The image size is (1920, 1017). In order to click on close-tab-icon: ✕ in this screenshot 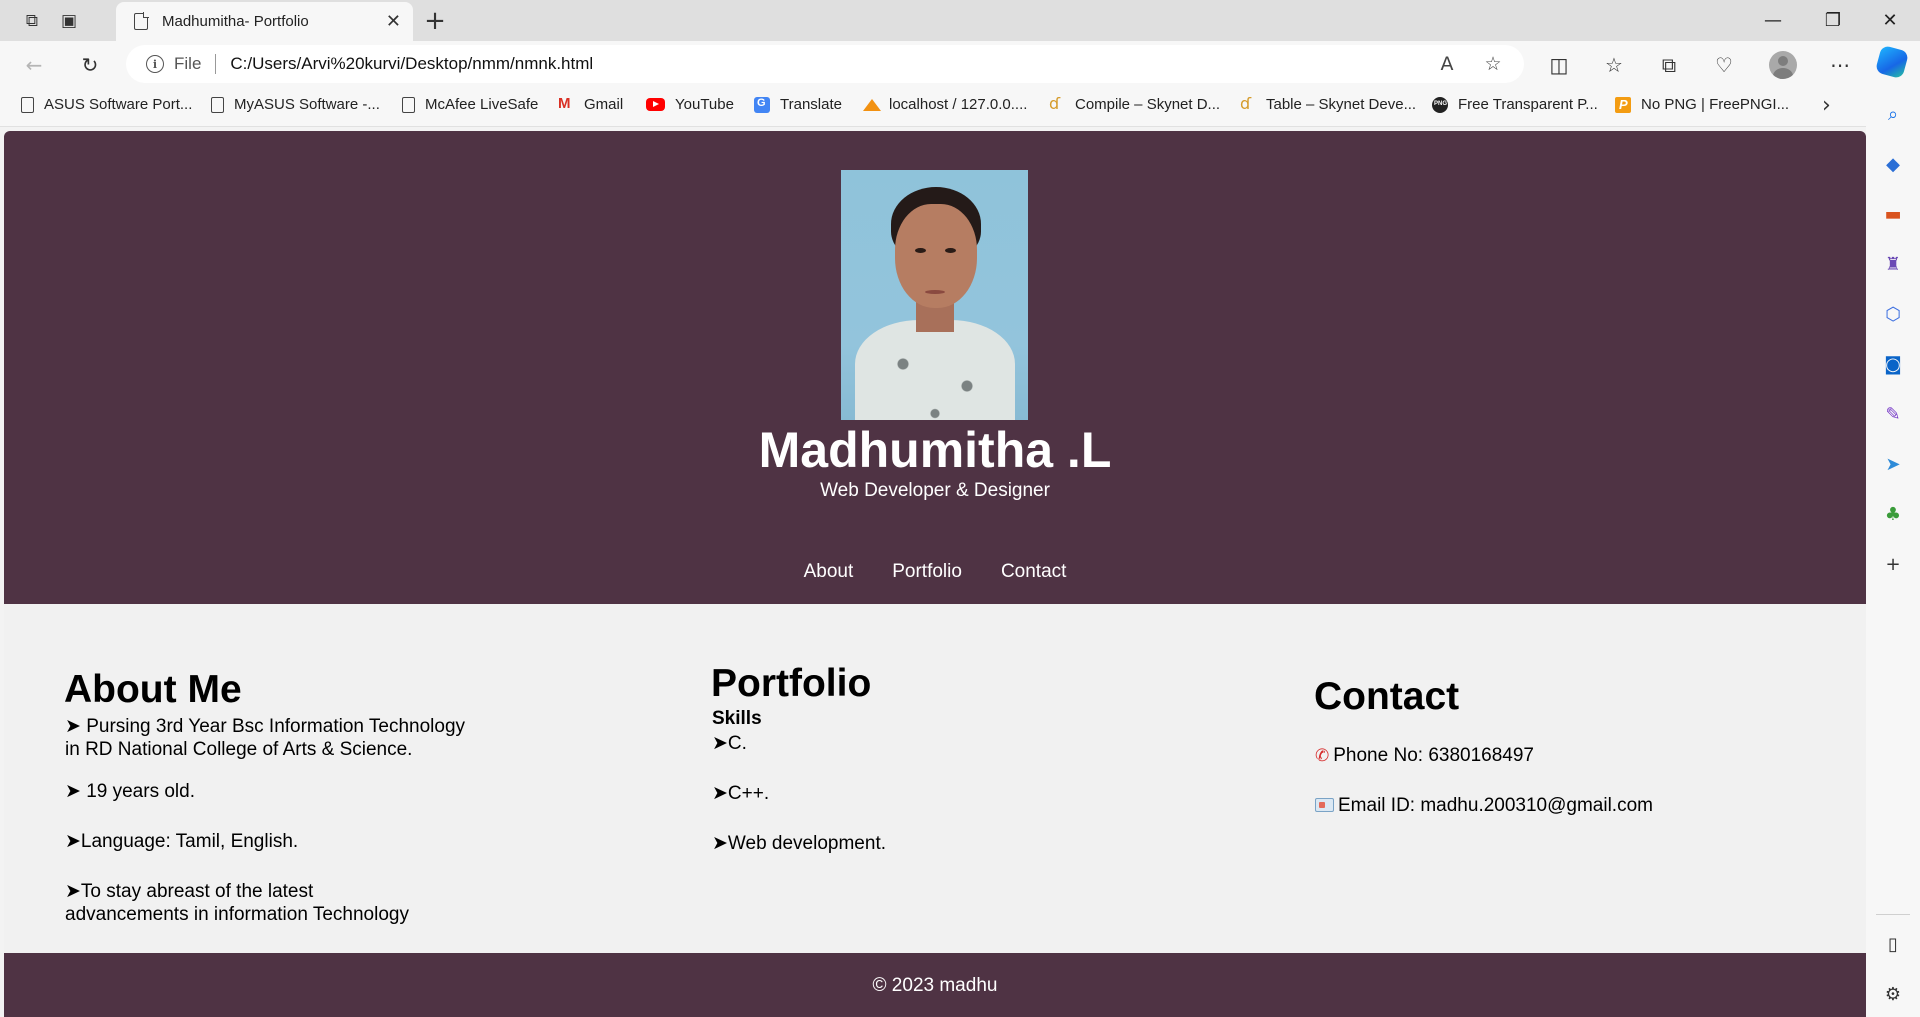, I will do `click(393, 21)`.